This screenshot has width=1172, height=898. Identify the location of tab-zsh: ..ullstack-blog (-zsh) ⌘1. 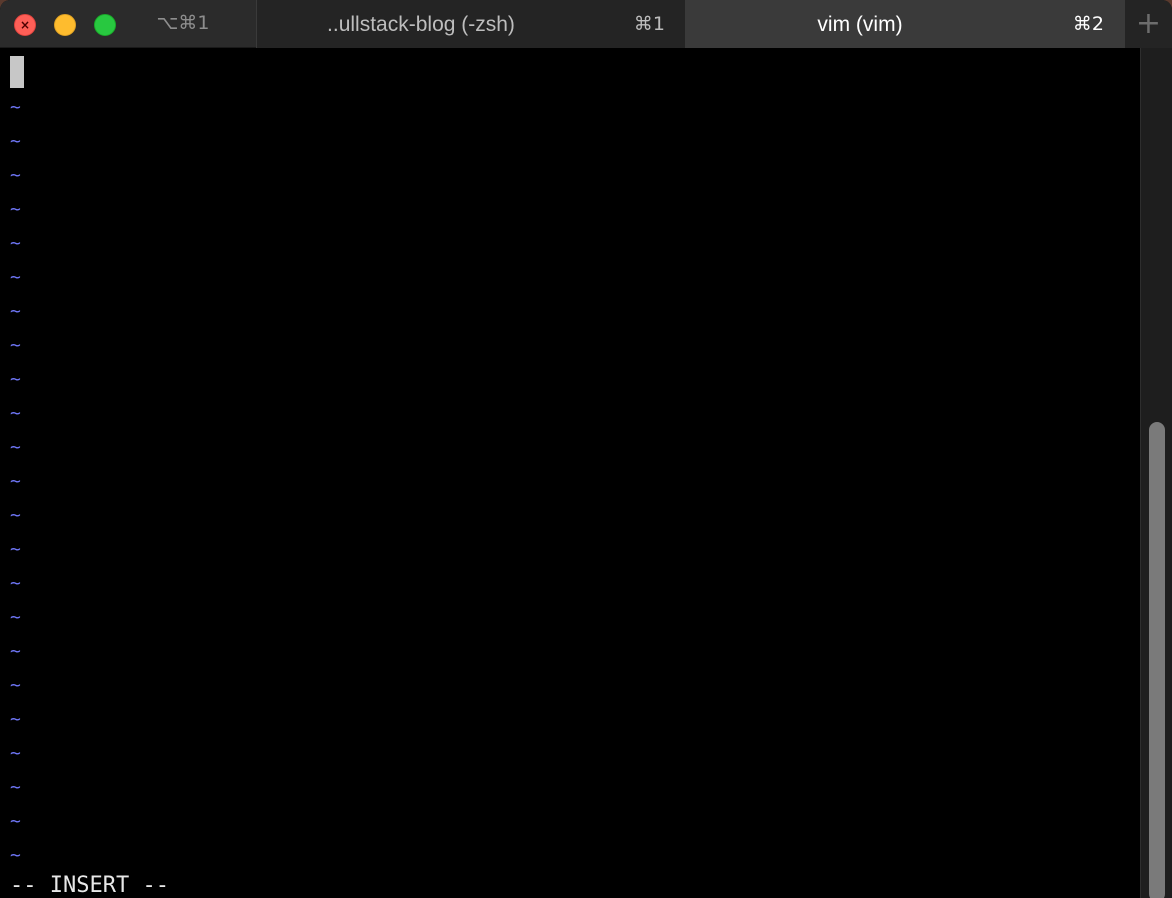
(471, 24).